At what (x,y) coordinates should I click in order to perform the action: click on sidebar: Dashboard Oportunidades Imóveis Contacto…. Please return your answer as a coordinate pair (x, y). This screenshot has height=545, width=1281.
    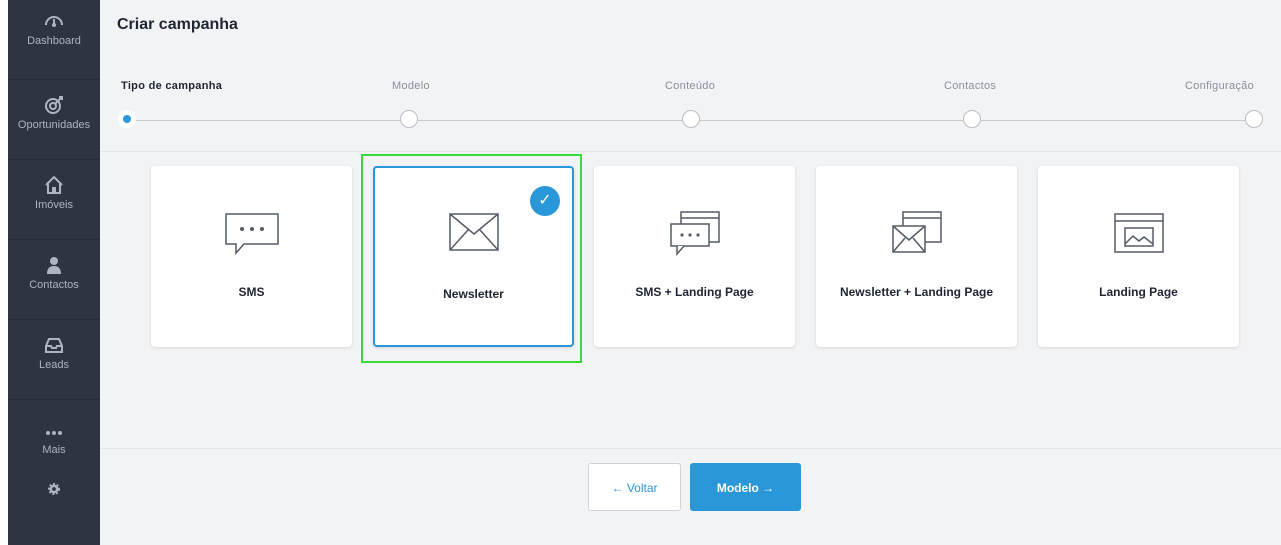
    Looking at the image, I should click on (54, 272).